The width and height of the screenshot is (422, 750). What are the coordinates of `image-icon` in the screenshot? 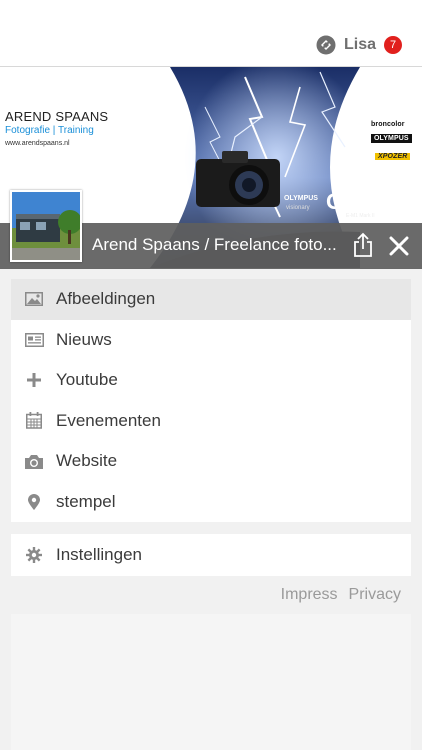 It's located at (34, 299).